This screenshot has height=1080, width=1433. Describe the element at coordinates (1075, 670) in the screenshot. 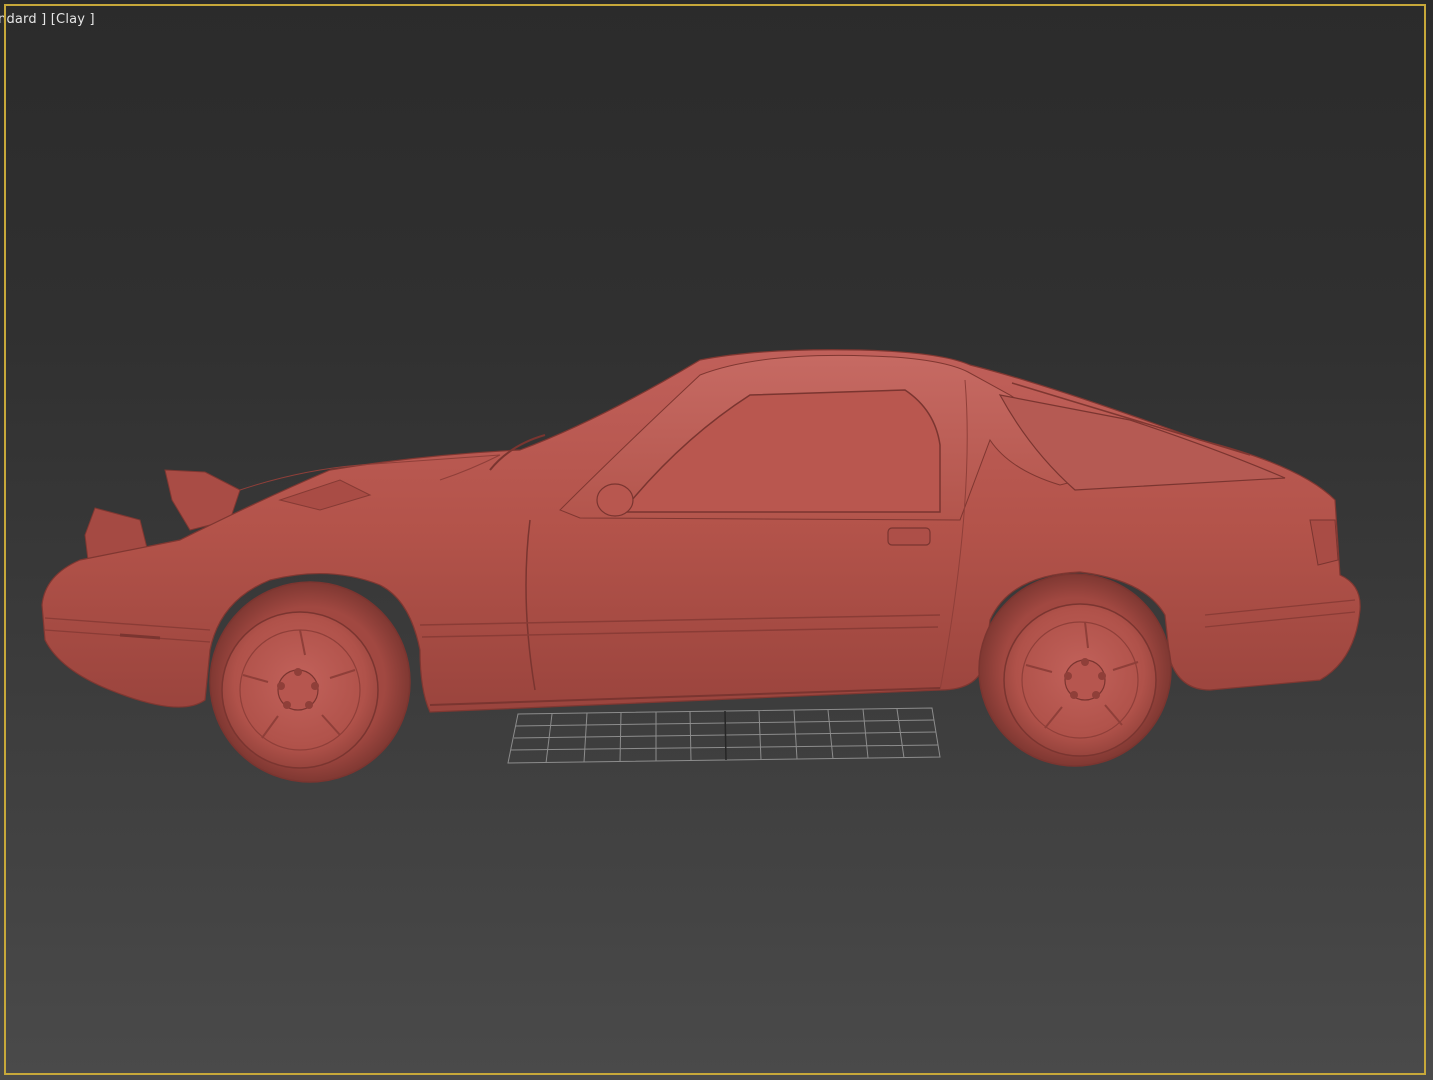

I see `front-wheel` at that location.